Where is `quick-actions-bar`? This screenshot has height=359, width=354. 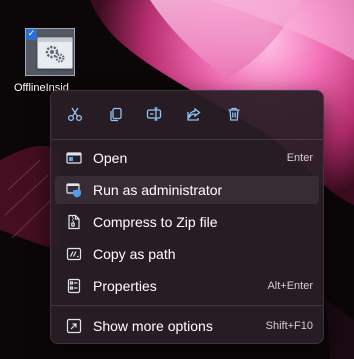
quick-actions-bar is located at coordinates (187, 114).